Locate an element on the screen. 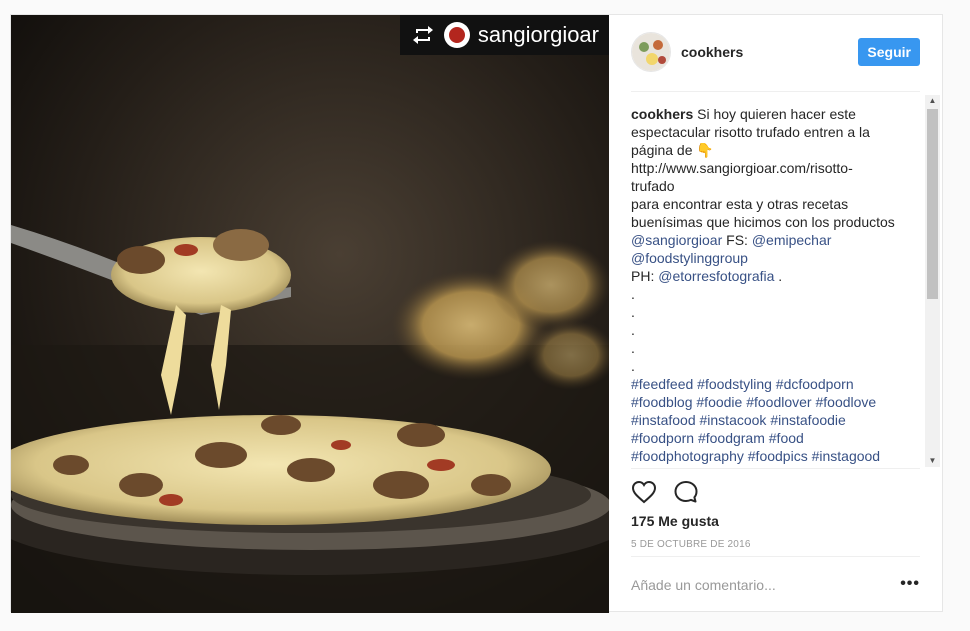  caption-author: cookhers is located at coordinates (662, 114).